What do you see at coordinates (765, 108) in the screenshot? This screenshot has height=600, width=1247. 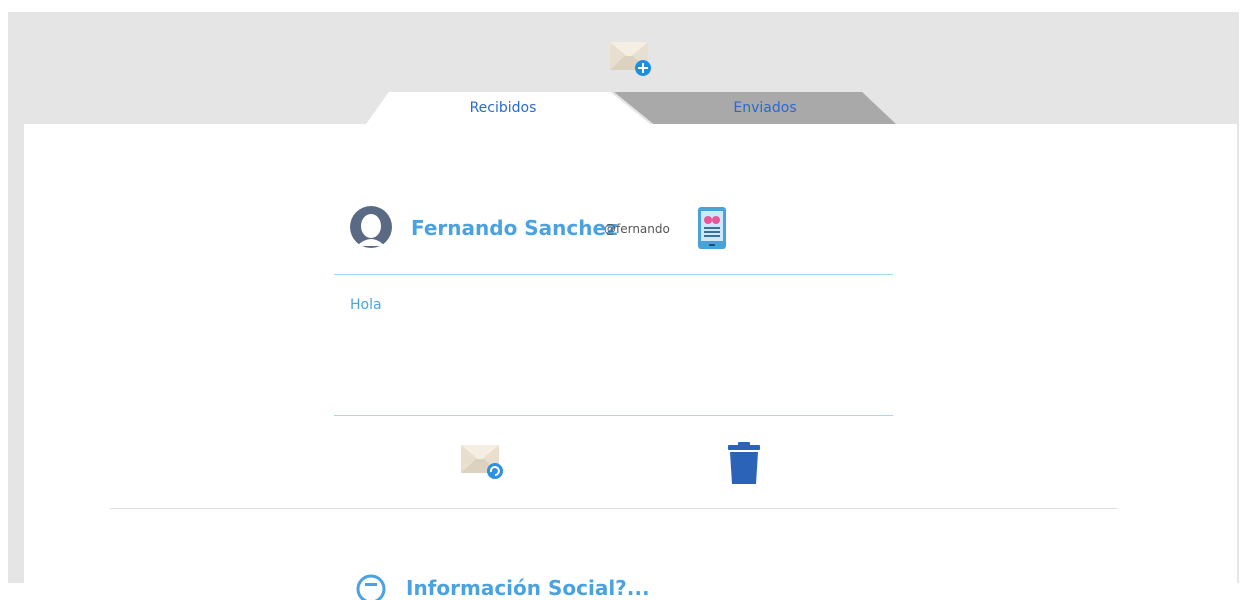 I see `tab-enviados-label: Enviados` at bounding box center [765, 108].